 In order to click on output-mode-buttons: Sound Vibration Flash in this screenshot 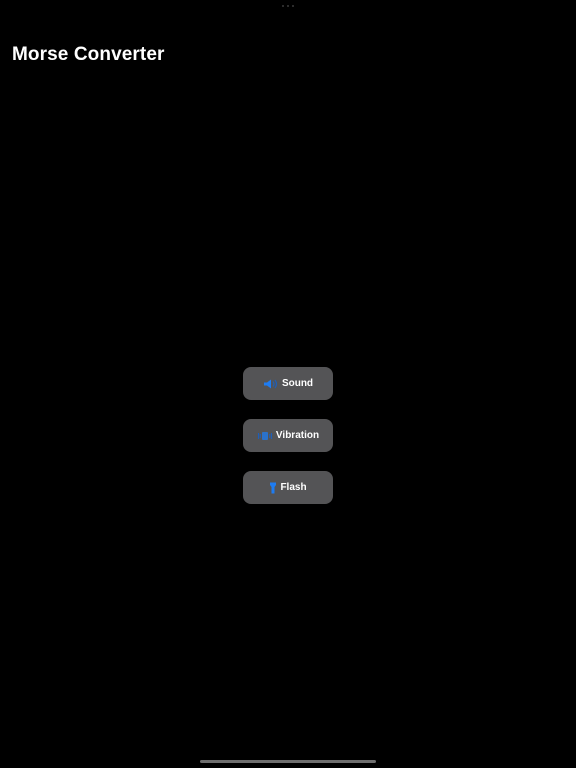, I will do `click(288, 435)`.